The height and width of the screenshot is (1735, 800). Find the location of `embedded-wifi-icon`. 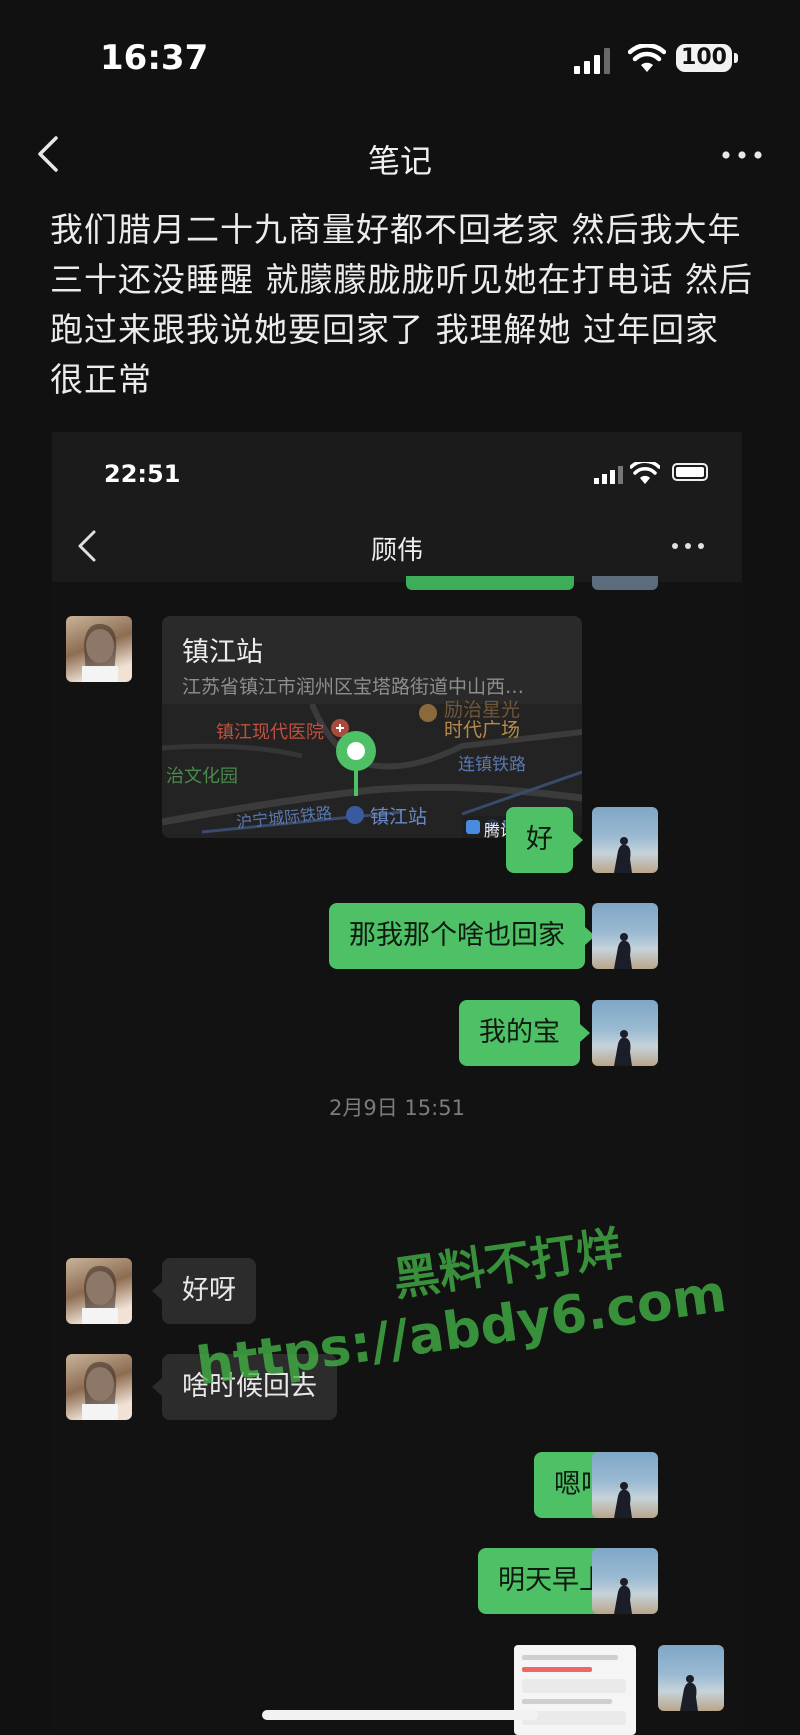

embedded-wifi-icon is located at coordinates (645, 473).